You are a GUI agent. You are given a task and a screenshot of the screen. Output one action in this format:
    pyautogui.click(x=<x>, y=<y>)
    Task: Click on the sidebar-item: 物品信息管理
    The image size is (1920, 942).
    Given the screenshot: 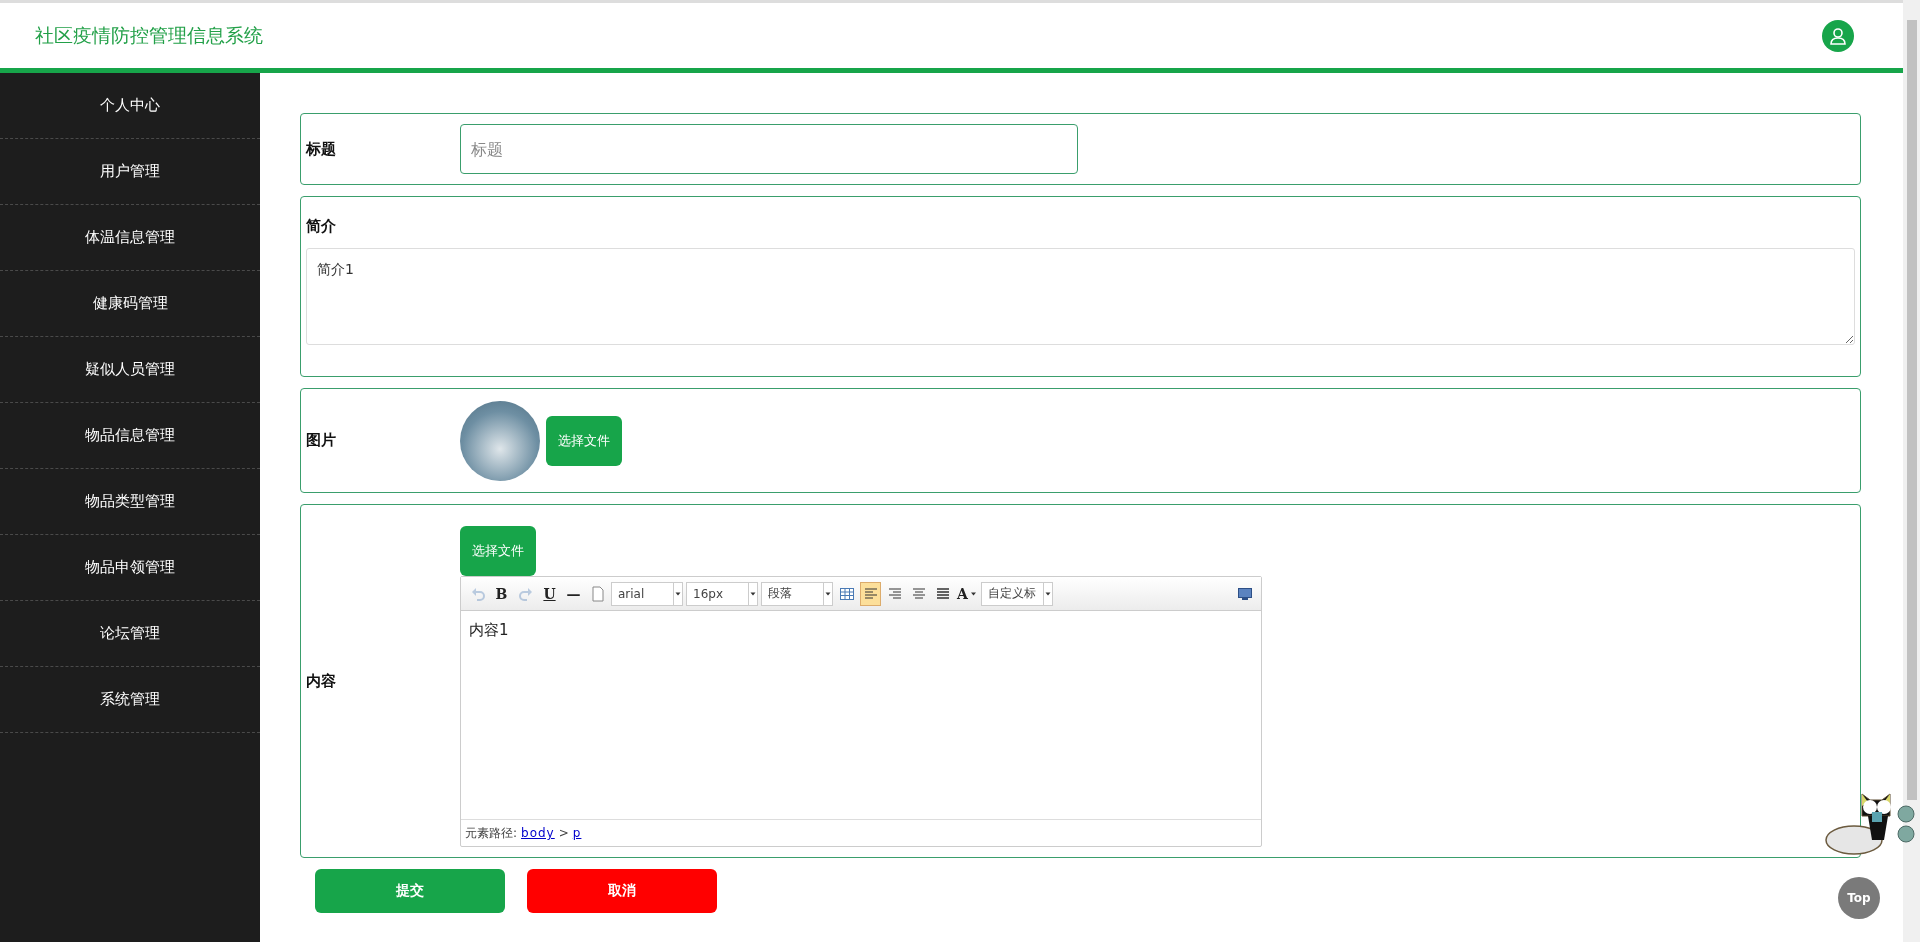 What is the action you would take?
    pyautogui.click(x=130, y=436)
    